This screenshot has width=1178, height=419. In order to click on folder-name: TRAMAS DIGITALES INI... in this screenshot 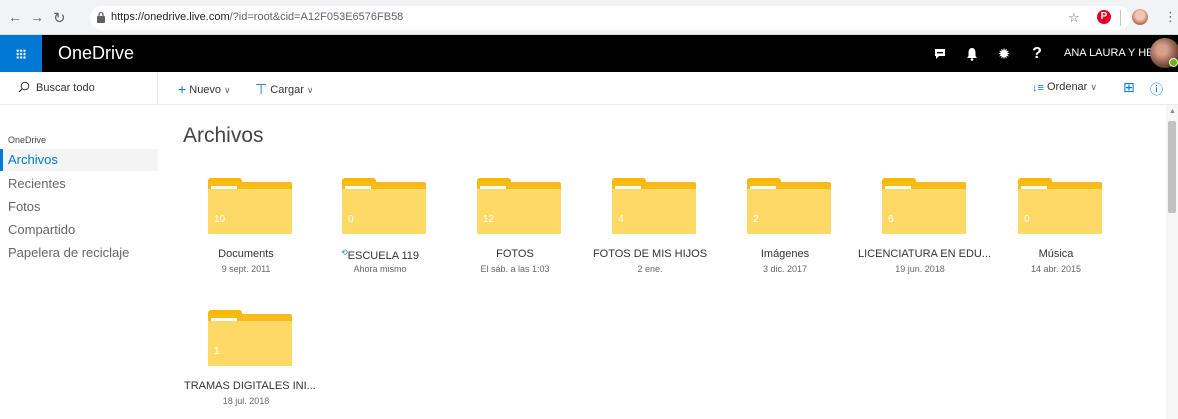, I will do `click(250, 386)`.